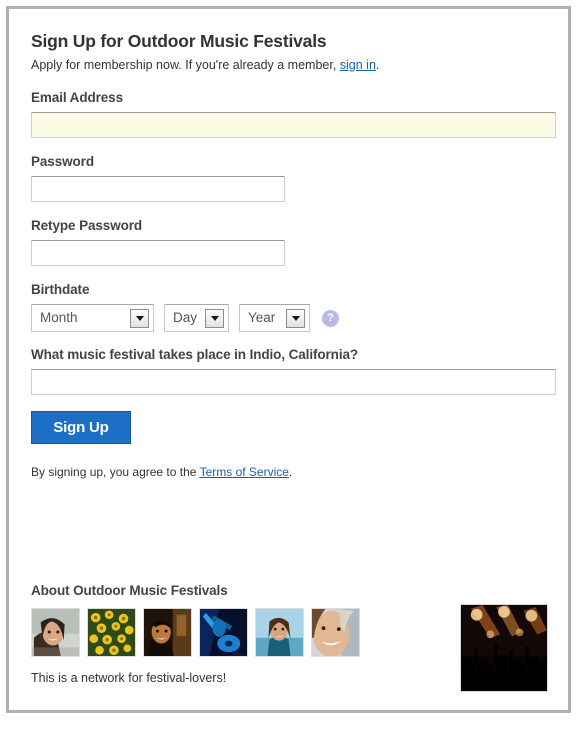 The width and height of the screenshot is (585, 731). I want to click on retype-password-label: Retype Password, so click(87, 225).